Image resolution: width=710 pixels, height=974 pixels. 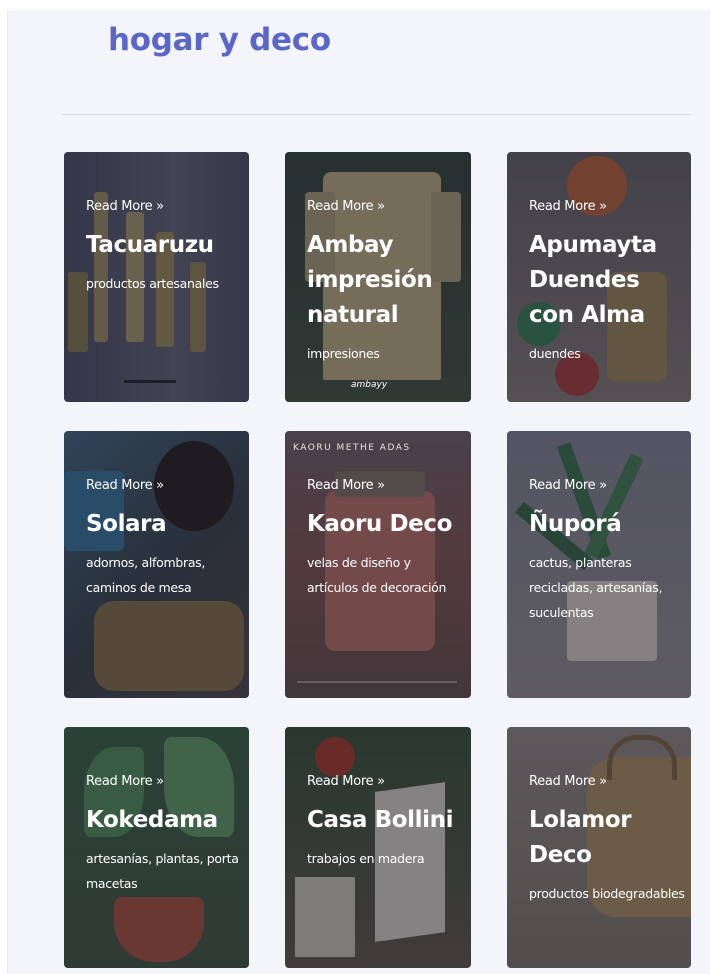 I want to click on card-description: productos artesanales, so click(x=152, y=283).